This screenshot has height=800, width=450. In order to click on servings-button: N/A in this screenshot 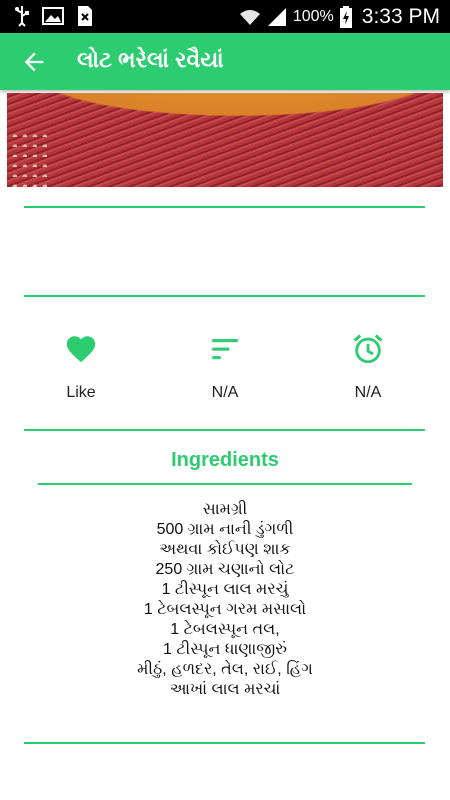, I will do `click(225, 367)`.